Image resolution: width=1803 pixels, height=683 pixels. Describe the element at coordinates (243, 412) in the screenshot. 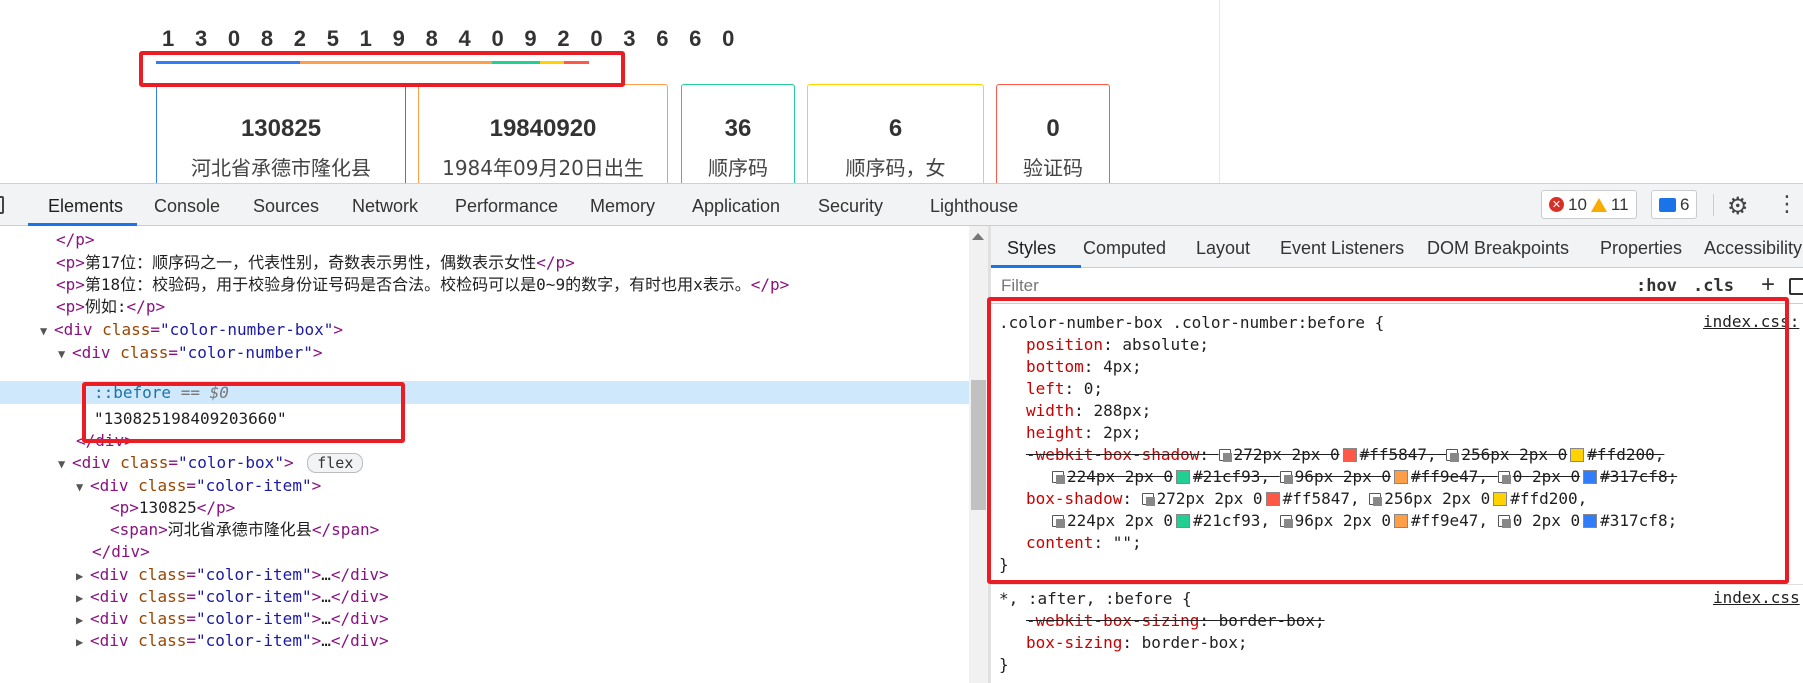

I see `highlight-box-before-node` at that location.